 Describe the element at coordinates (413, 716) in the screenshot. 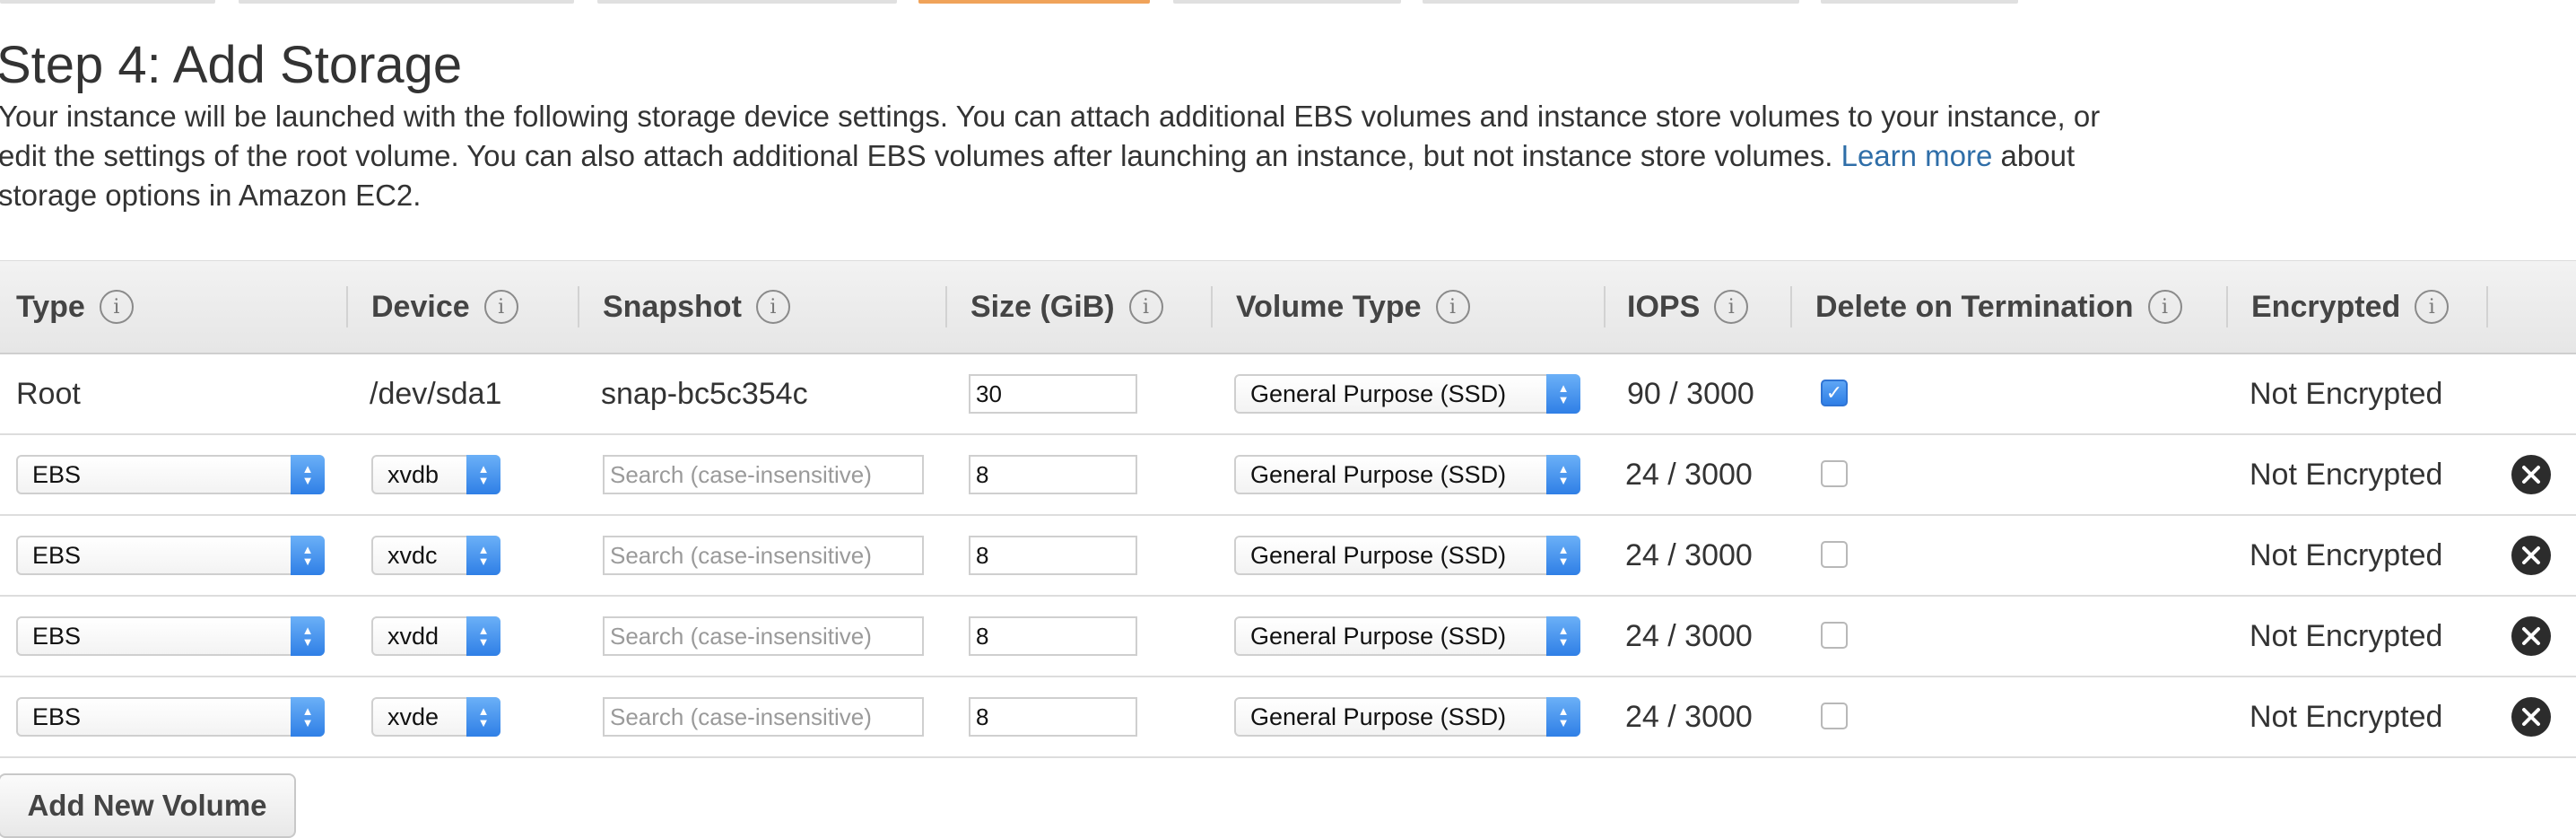

I see `ebs-device-value: xvde` at that location.